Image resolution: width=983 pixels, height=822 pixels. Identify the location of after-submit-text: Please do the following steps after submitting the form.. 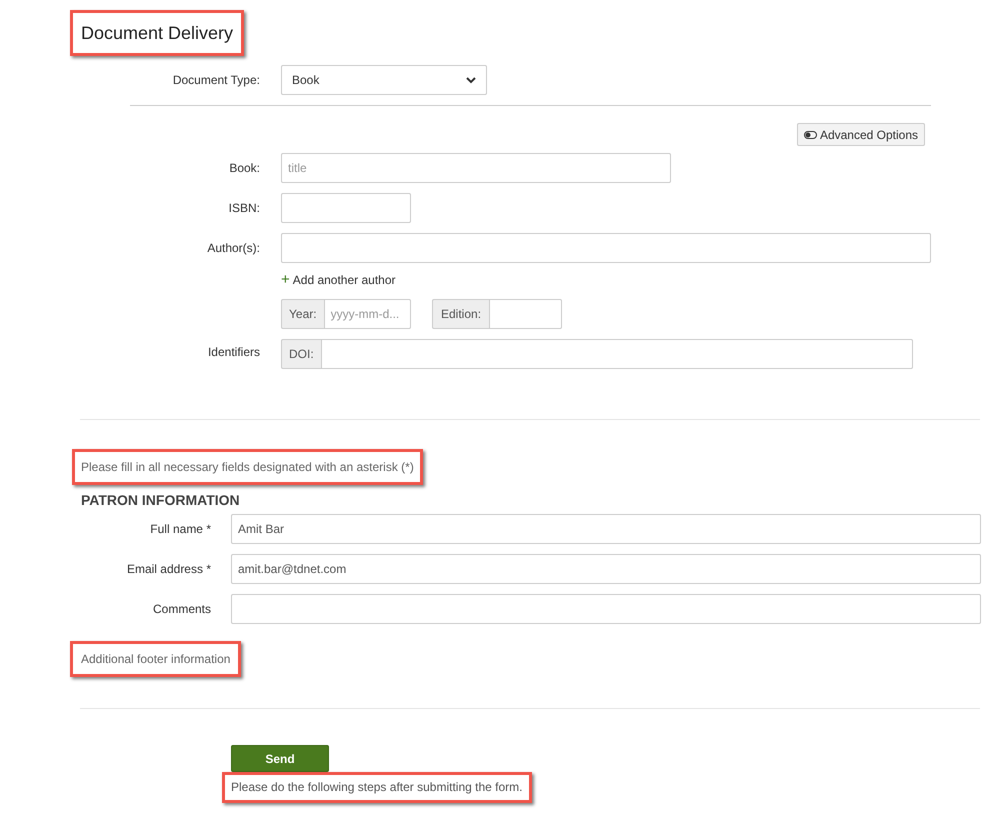
(376, 787).